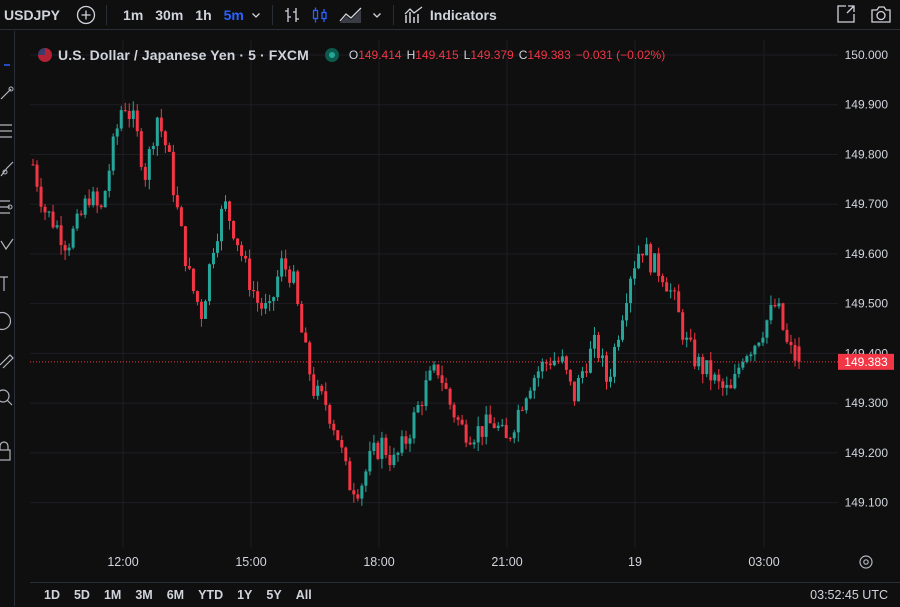 The image size is (900, 607). What do you see at coordinates (331, 55) in the screenshot?
I see `market-open-status-icon` at bounding box center [331, 55].